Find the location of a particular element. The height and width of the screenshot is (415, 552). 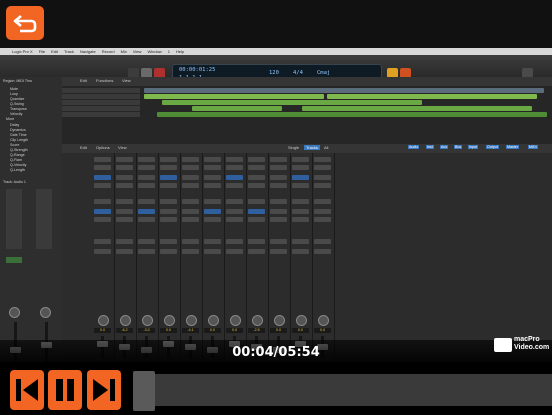

inspector-param: Gate Time is located at coordinates (18, 135).